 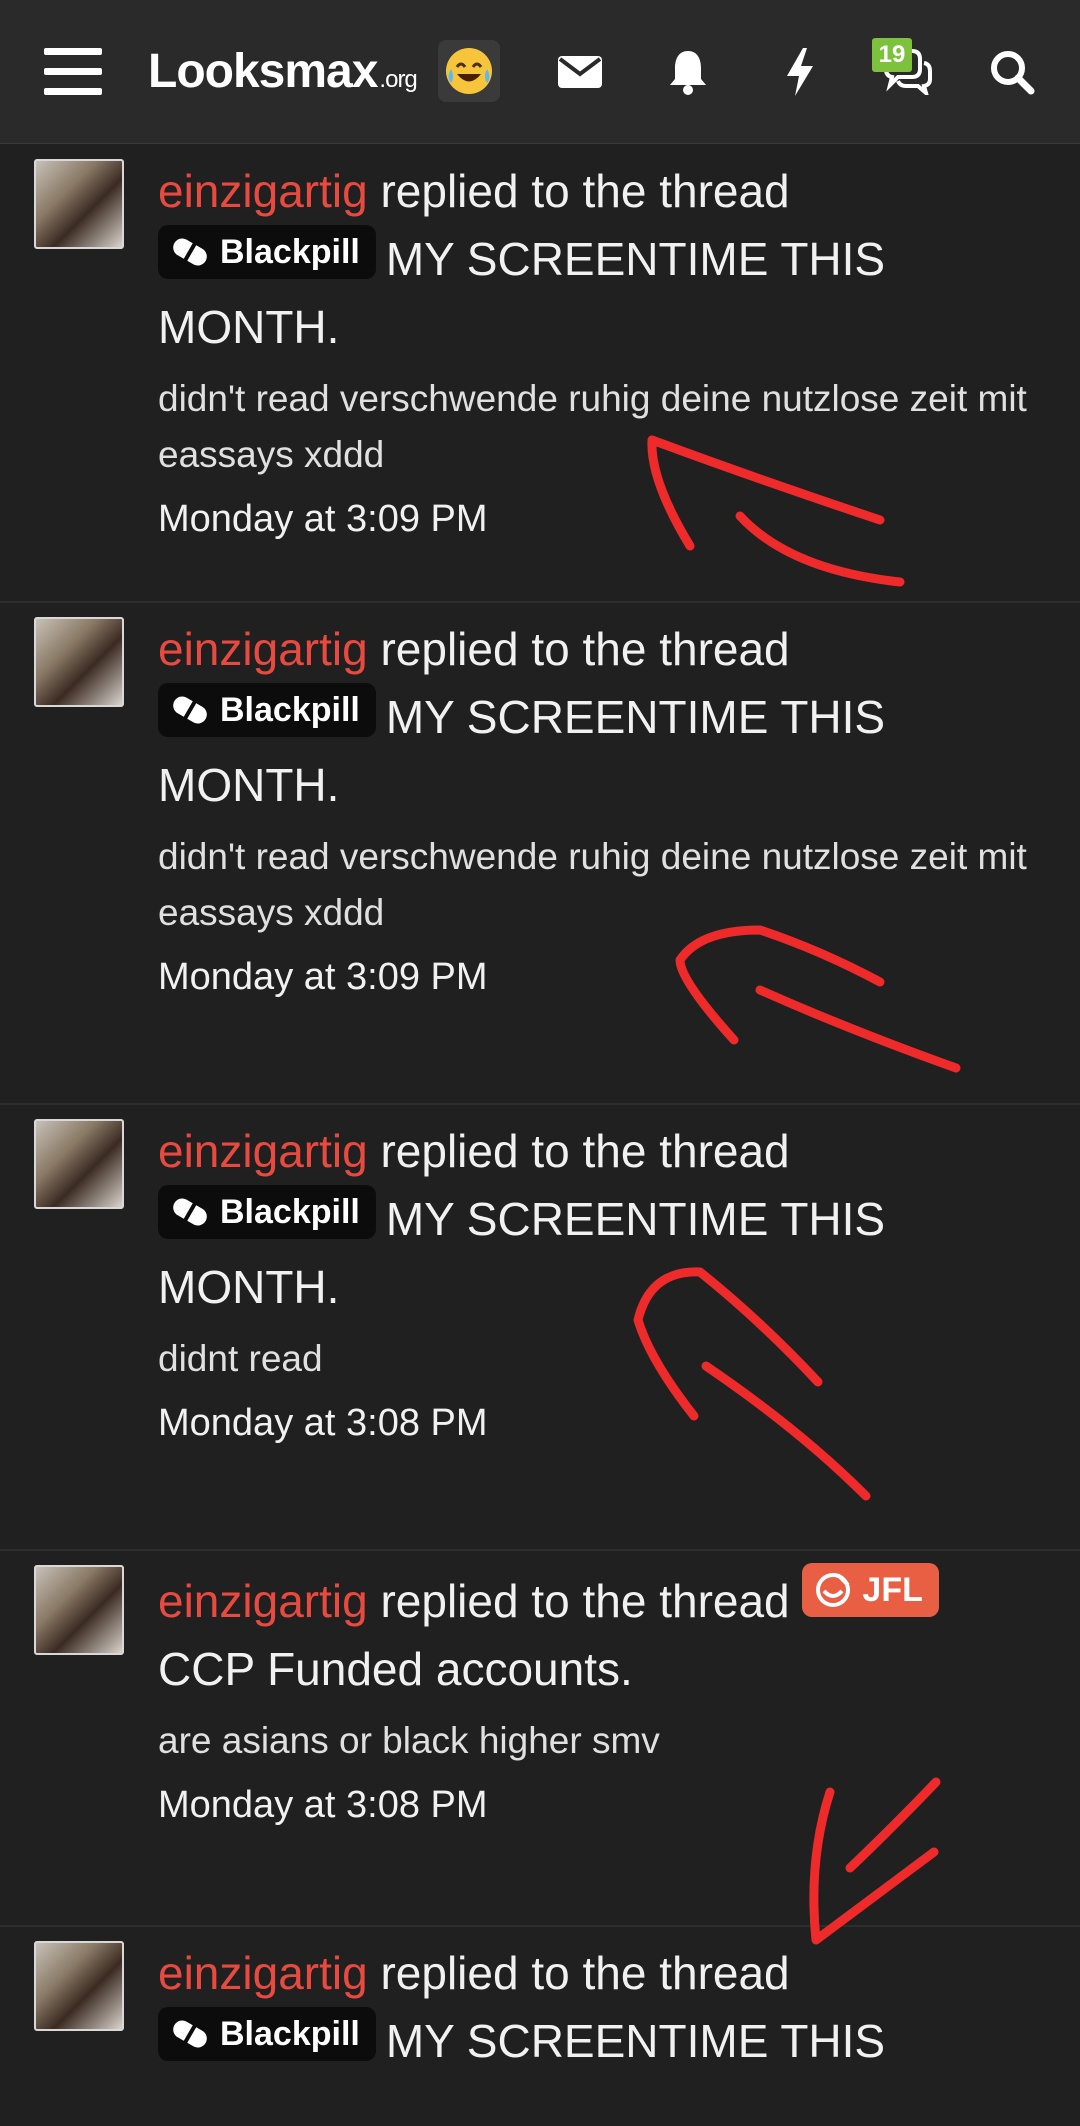 I want to click on envelope-icon, so click(x=580, y=72).